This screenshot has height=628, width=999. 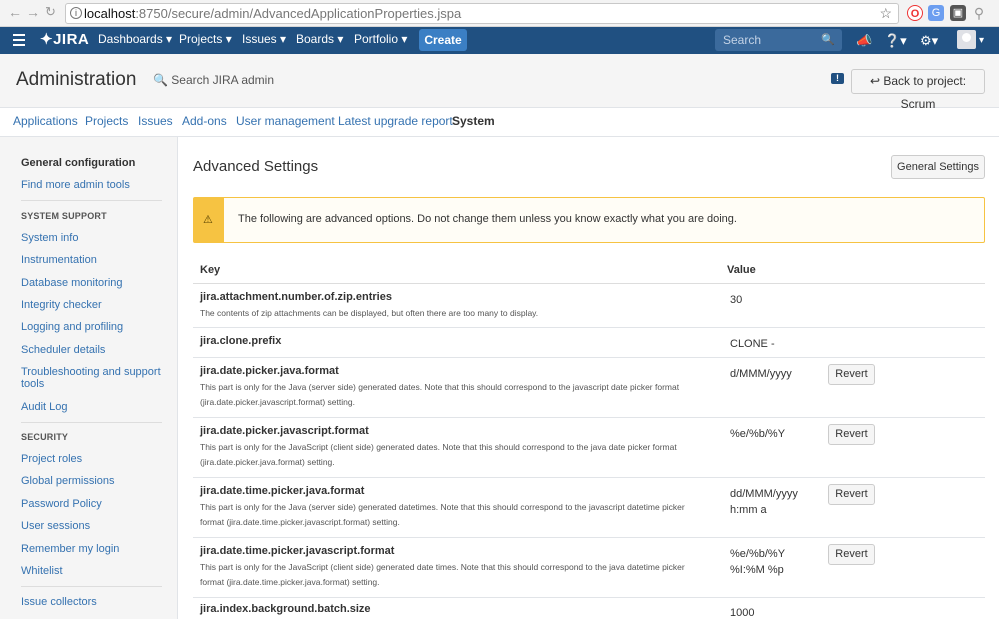 I want to click on back-to-project-button: ↩ Back to project: Scrum, so click(x=918, y=90).